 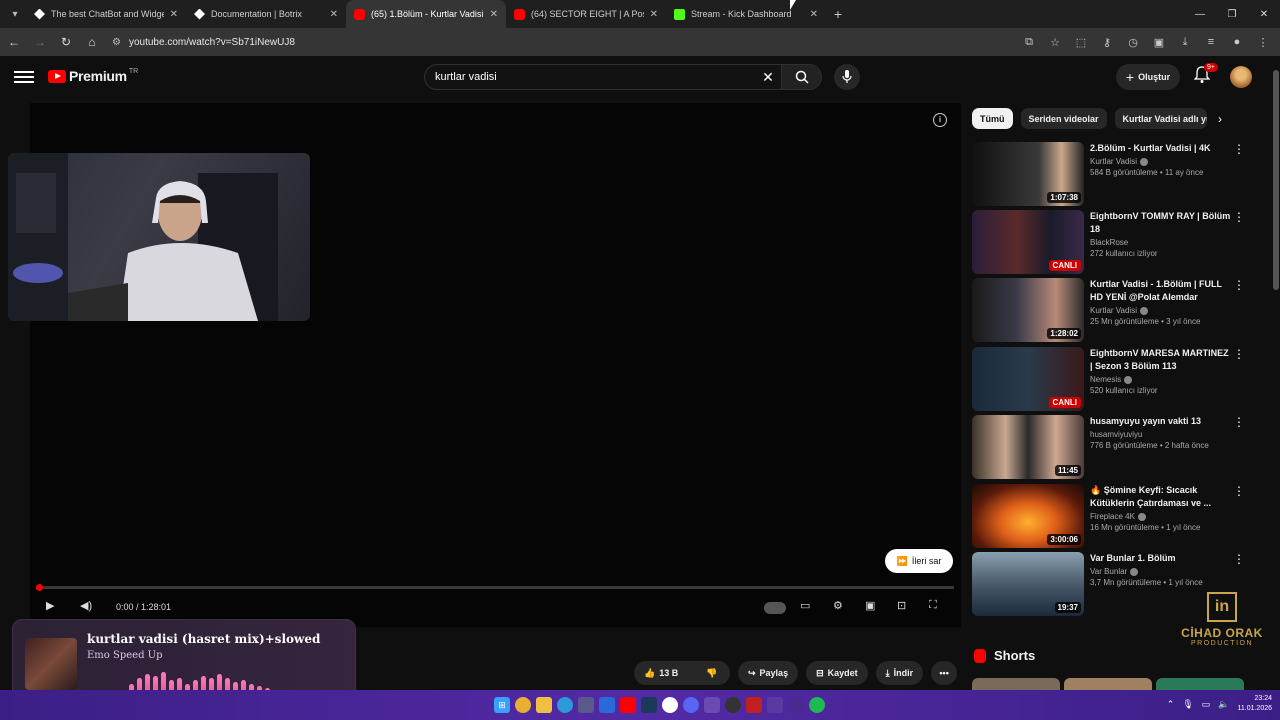 What do you see at coordinates (1276, 375) in the screenshot?
I see `page-scrollbar` at bounding box center [1276, 375].